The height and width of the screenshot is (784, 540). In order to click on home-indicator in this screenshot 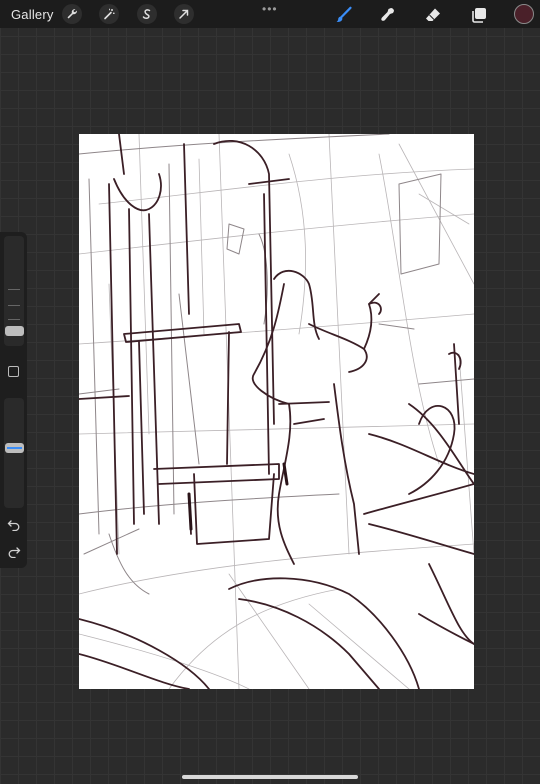, I will do `click(270, 777)`.